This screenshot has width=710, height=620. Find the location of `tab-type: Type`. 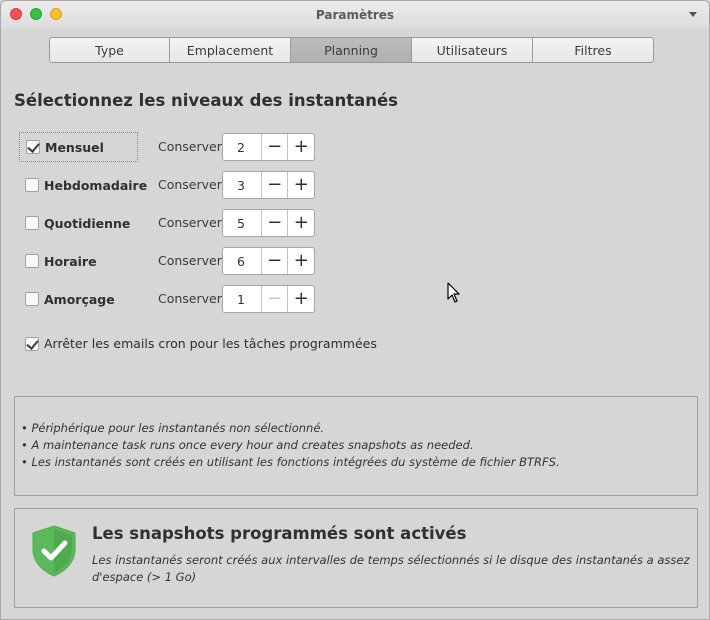

tab-type: Type is located at coordinates (109, 50).